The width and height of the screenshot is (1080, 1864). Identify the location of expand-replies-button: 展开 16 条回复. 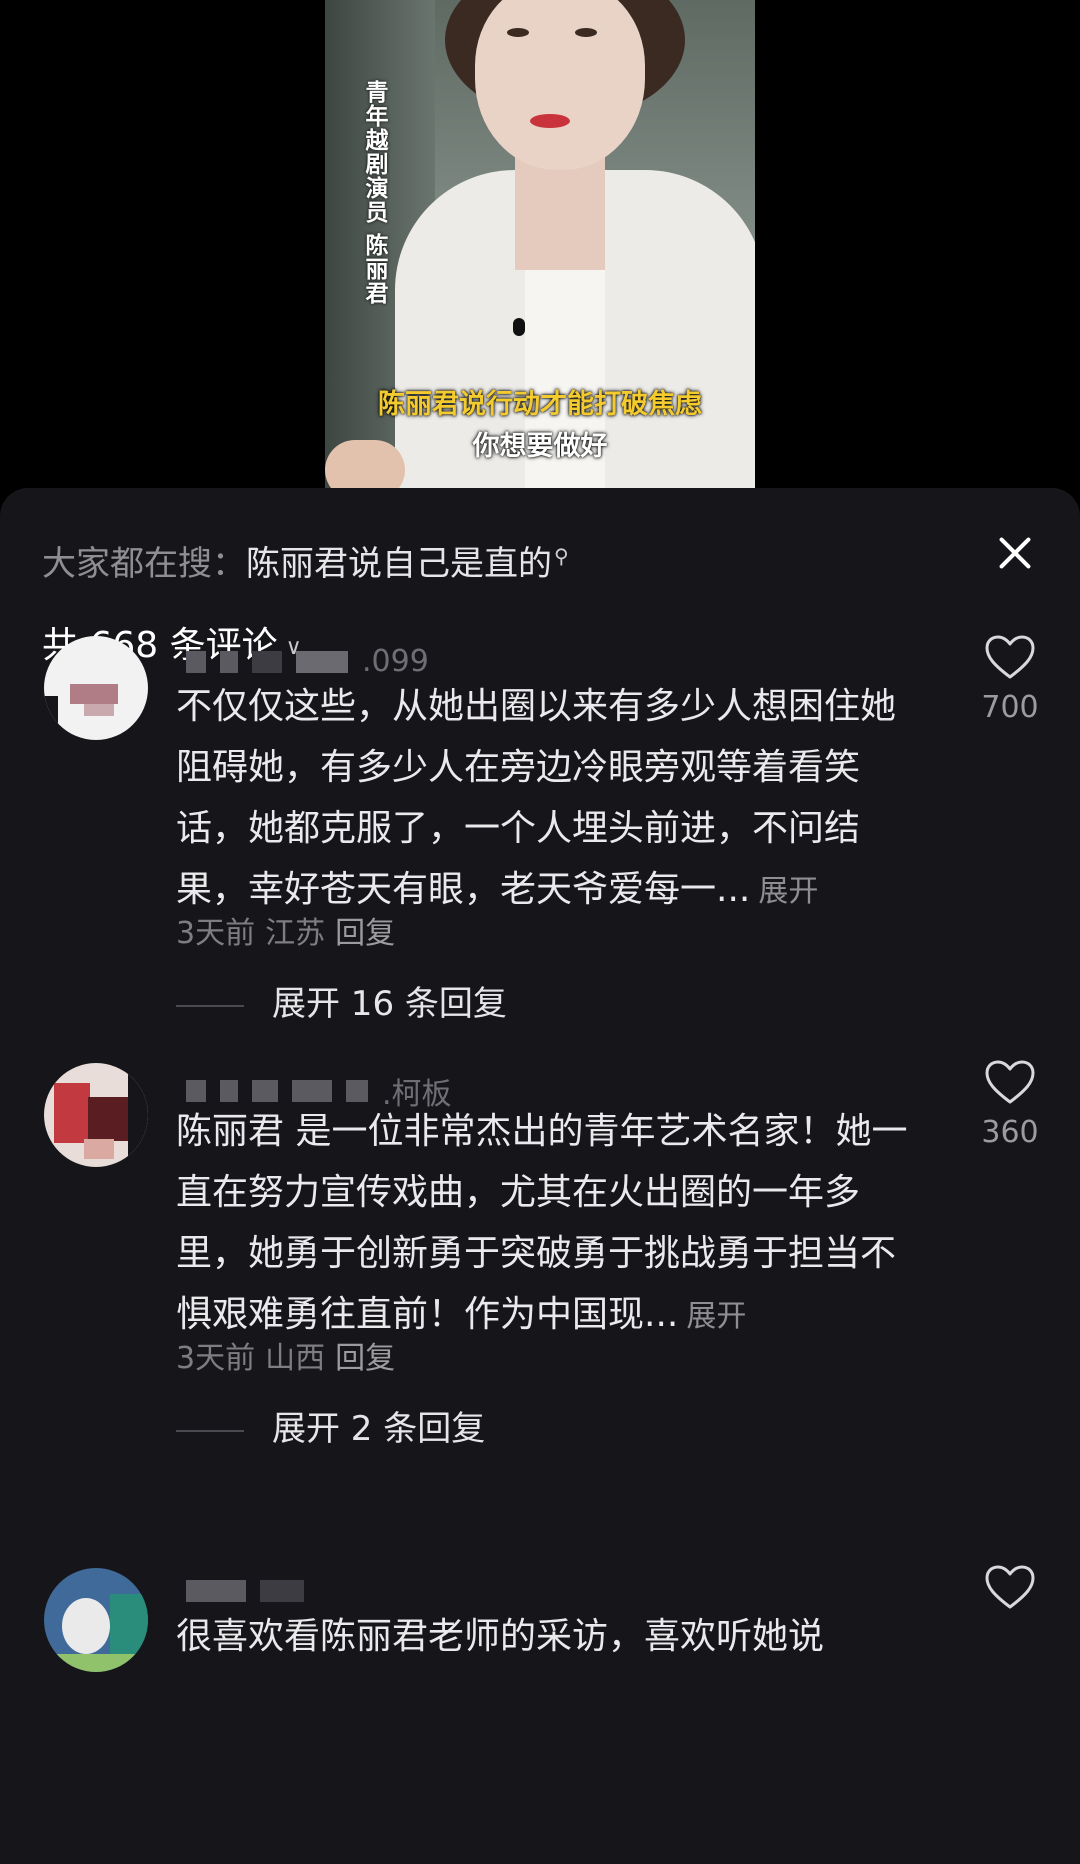
(341, 1000).